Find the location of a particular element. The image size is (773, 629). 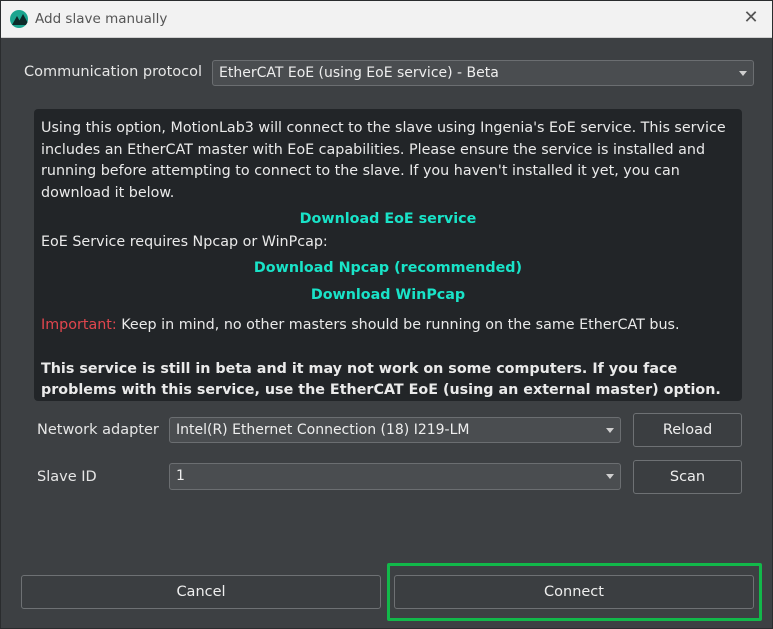

requires-text: EoE Service requires Npcap or WinPcap: is located at coordinates (184, 241).